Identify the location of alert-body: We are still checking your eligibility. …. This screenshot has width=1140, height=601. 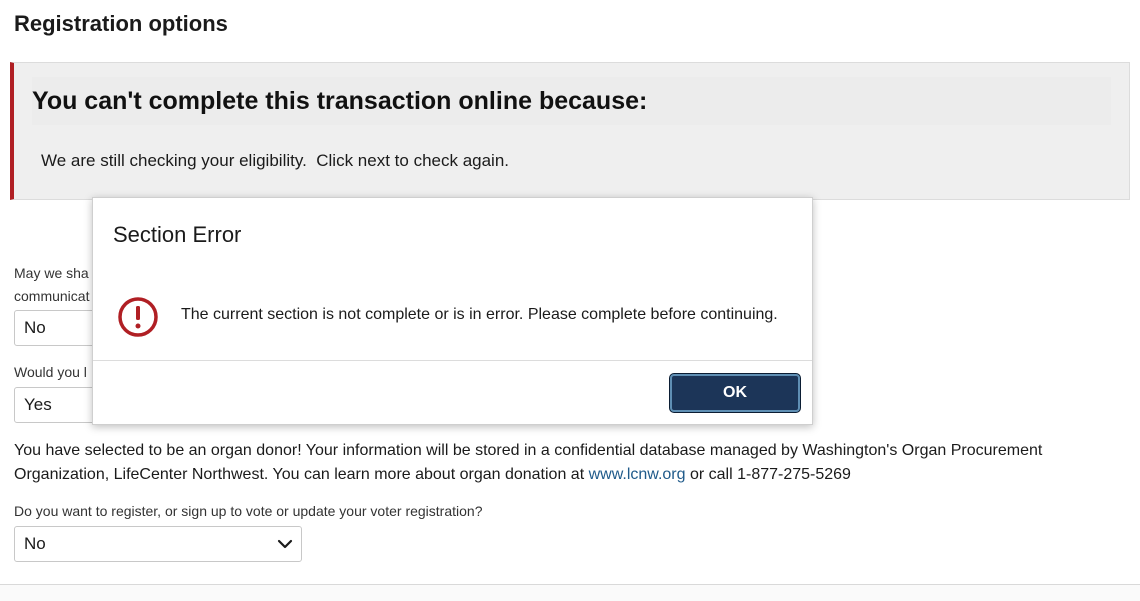
(275, 160).